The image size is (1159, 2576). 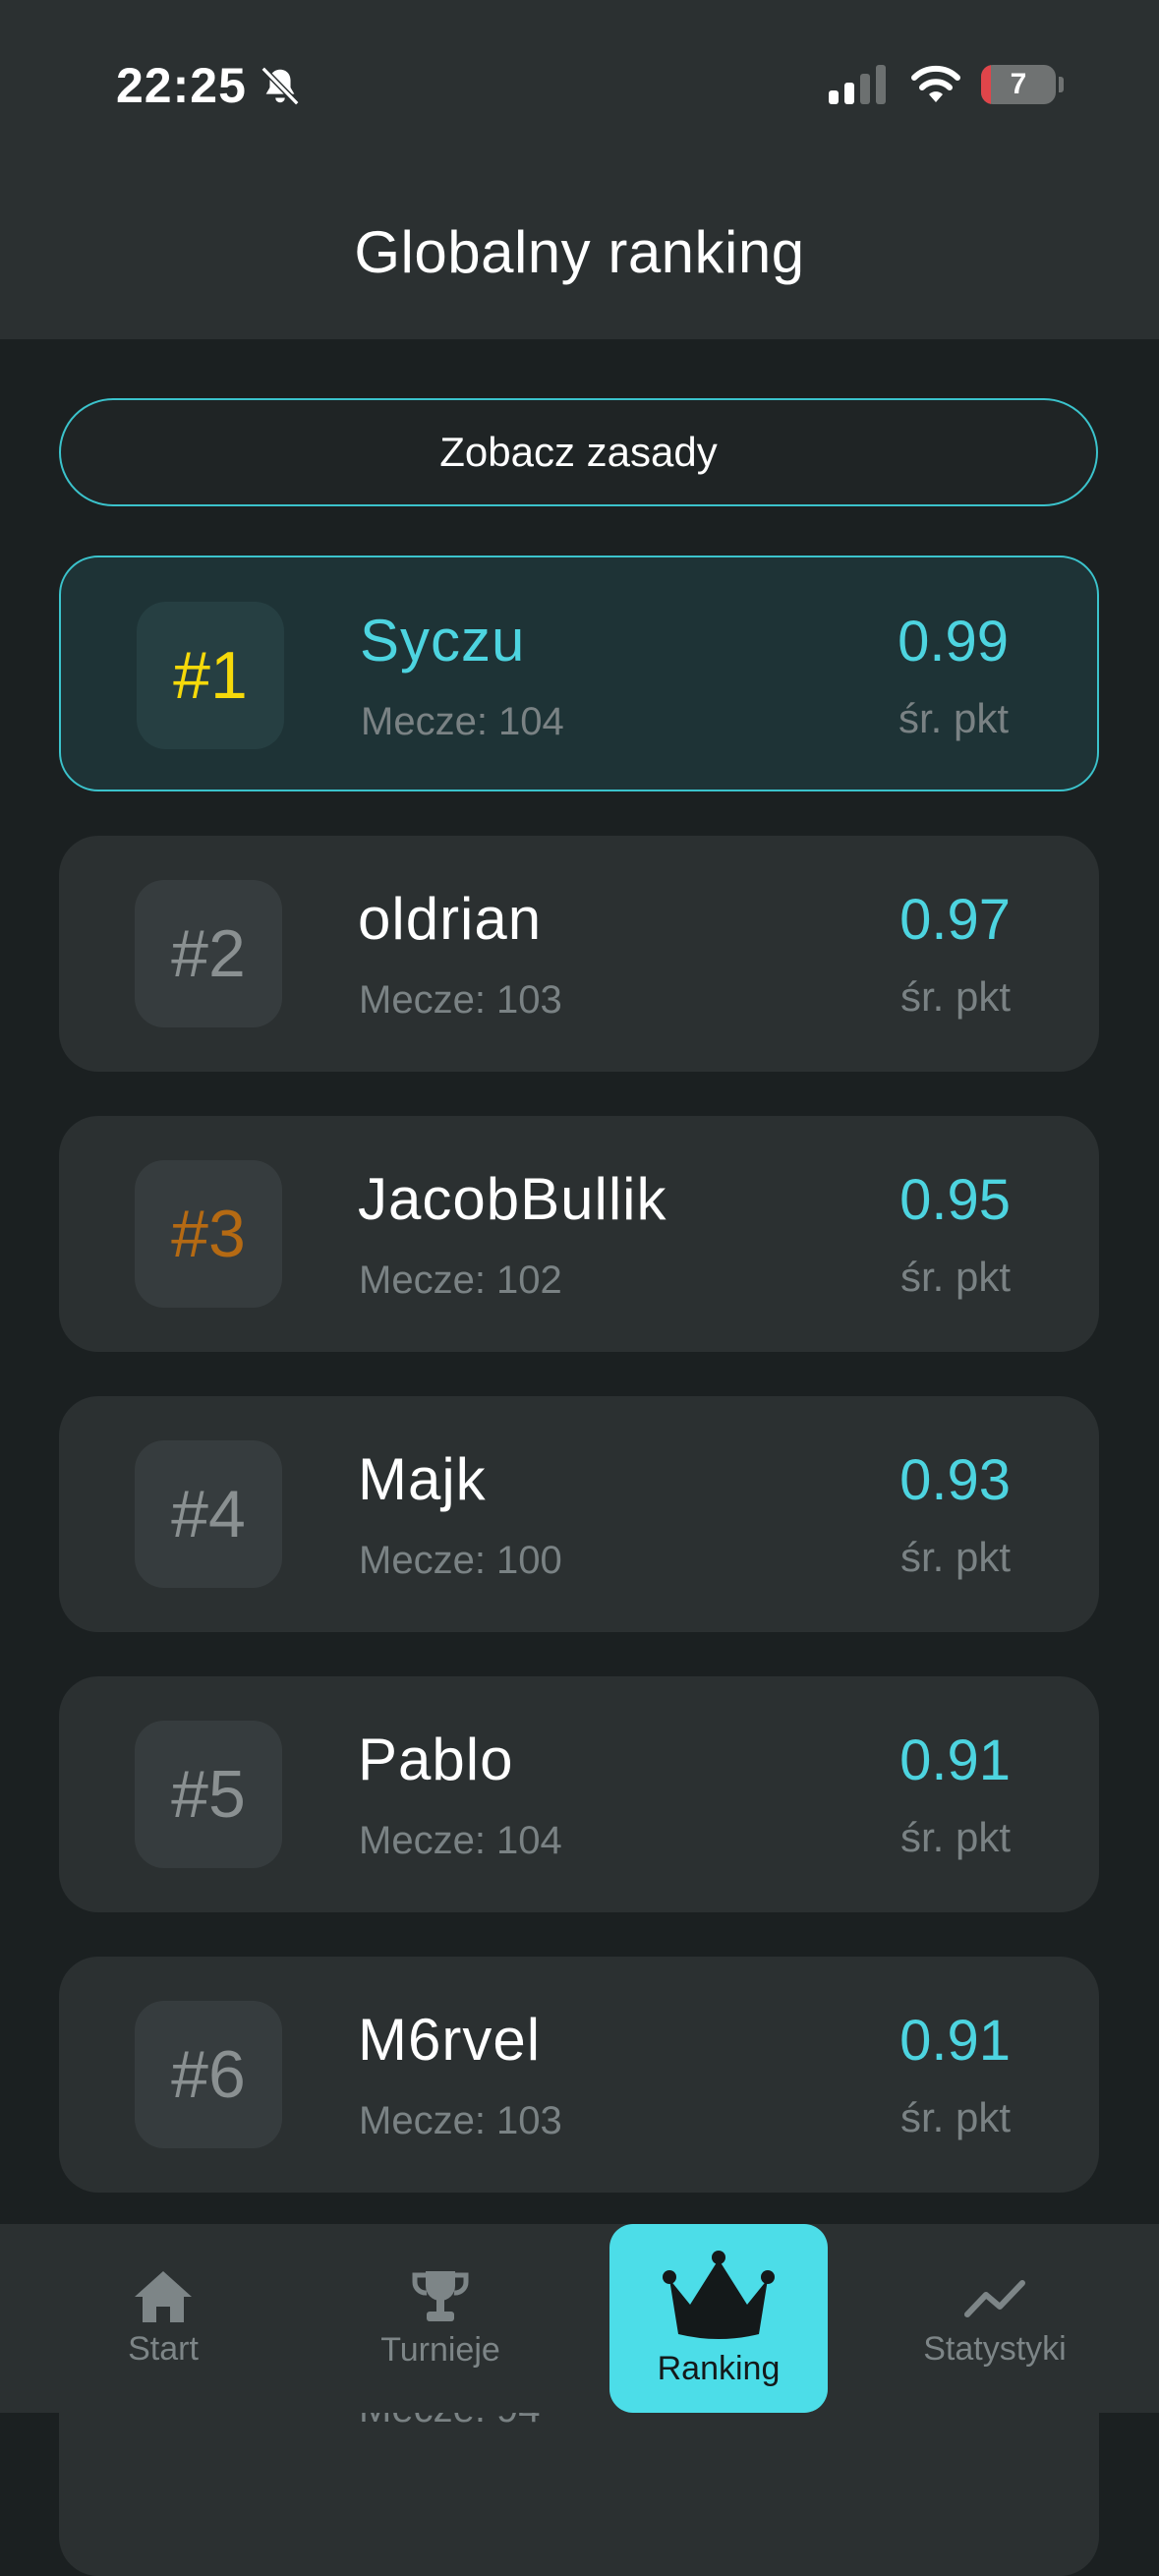 I want to click on battery-icon: 7, so click(x=1019, y=84).